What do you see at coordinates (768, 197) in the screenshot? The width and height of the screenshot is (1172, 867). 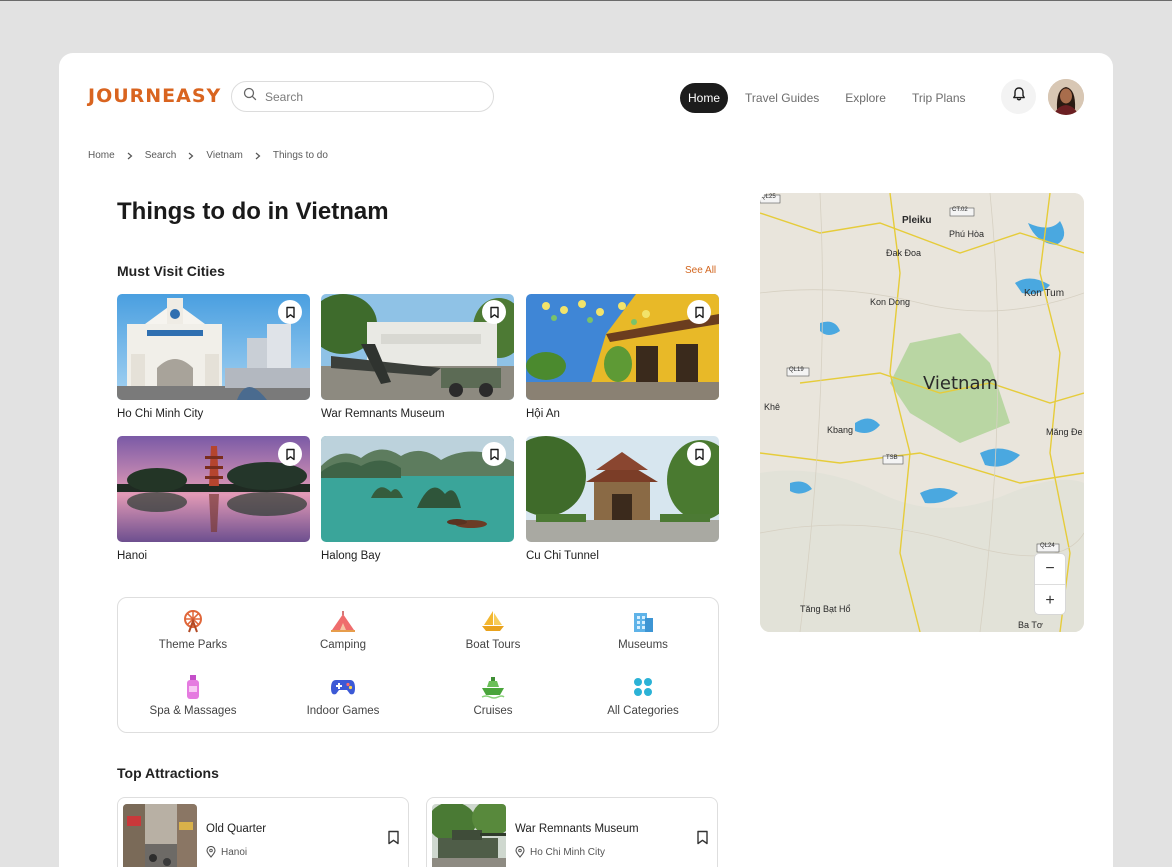 I see `road-shield: QL25` at bounding box center [768, 197].